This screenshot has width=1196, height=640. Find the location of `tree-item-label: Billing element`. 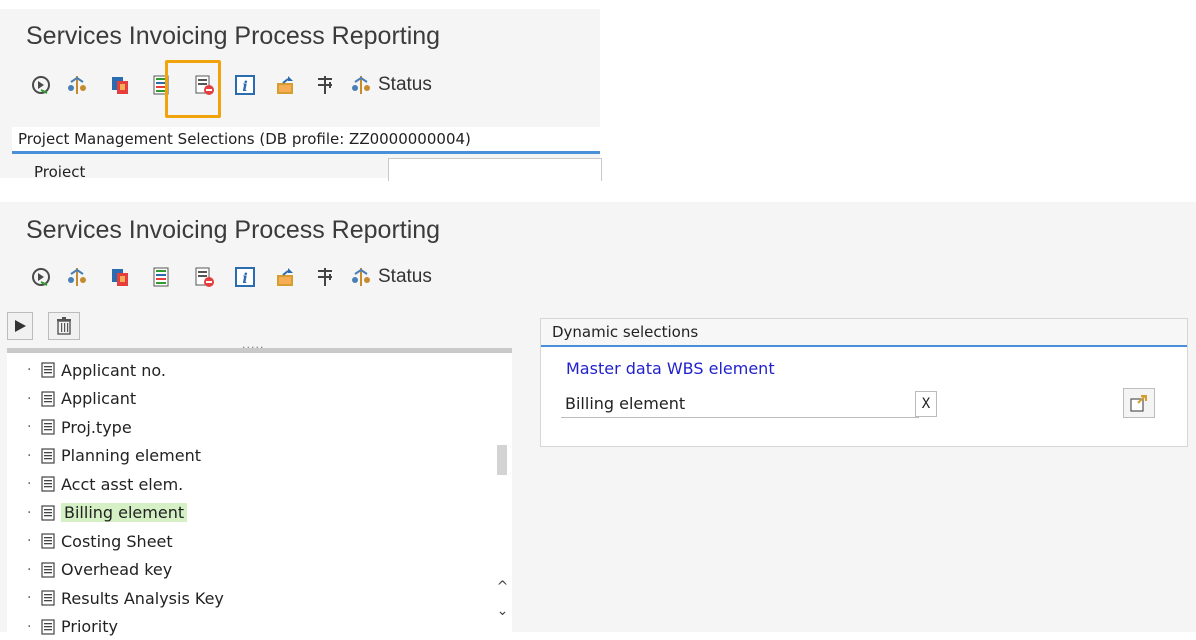

tree-item-label: Billing element is located at coordinates (124, 512).